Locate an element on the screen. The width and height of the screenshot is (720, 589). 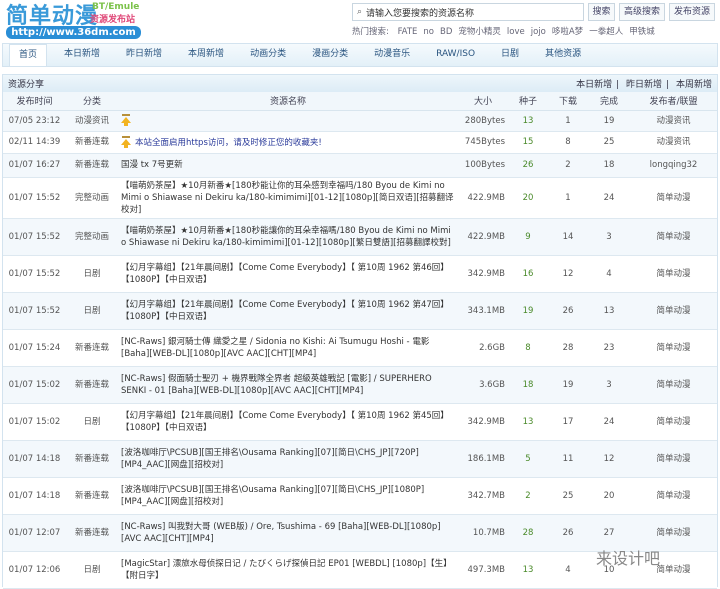
publish-time: 01/07 12:06 is located at coordinates (34, 570).